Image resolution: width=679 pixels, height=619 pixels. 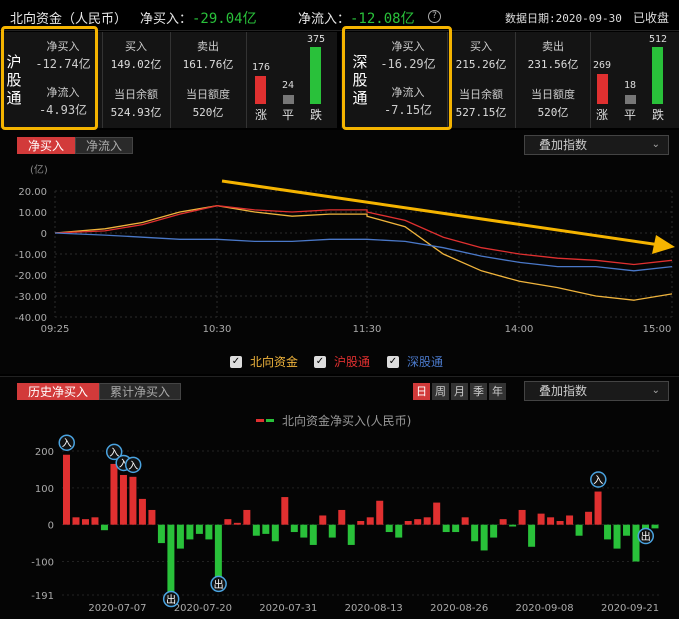 I want to click on sh-quota-label: 当日额度, so click(x=208, y=94).